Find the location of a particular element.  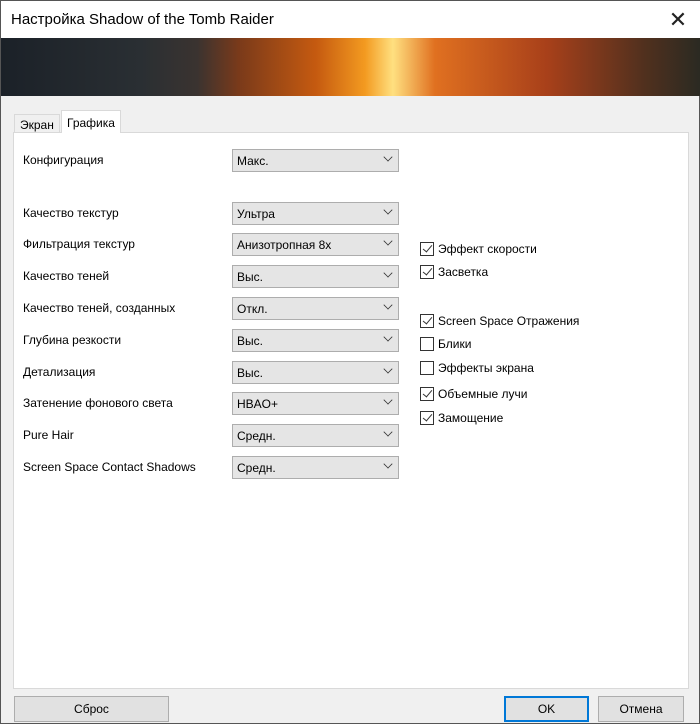

option-checkbox: Эффект скорости is located at coordinates (478, 249).